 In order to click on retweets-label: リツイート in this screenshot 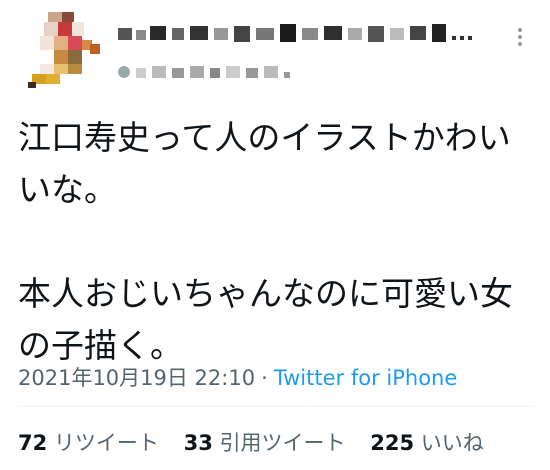, I will do `click(106, 443)`.